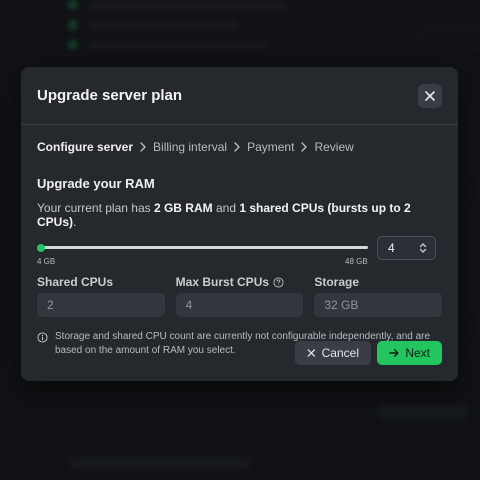 The width and height of the screenshot is (480, 480). Describe the element at coordinates (110, 95) in the screenshot. I see `dialog-title: Upgrade server plan` at that location.